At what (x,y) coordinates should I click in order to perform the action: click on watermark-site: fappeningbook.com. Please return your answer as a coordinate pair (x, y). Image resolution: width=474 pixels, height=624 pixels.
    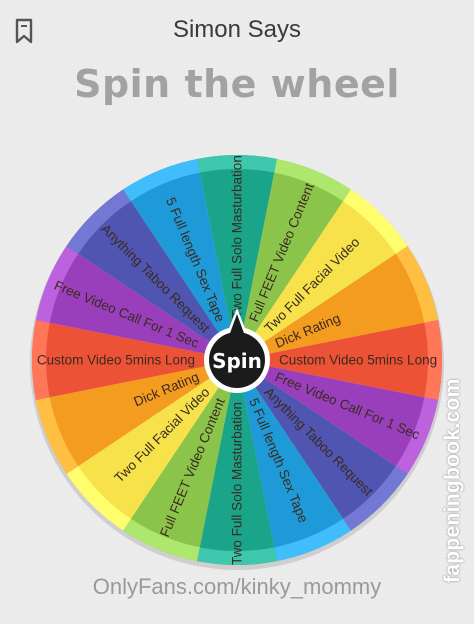
    Looking at the image, I should click on (452, 480).